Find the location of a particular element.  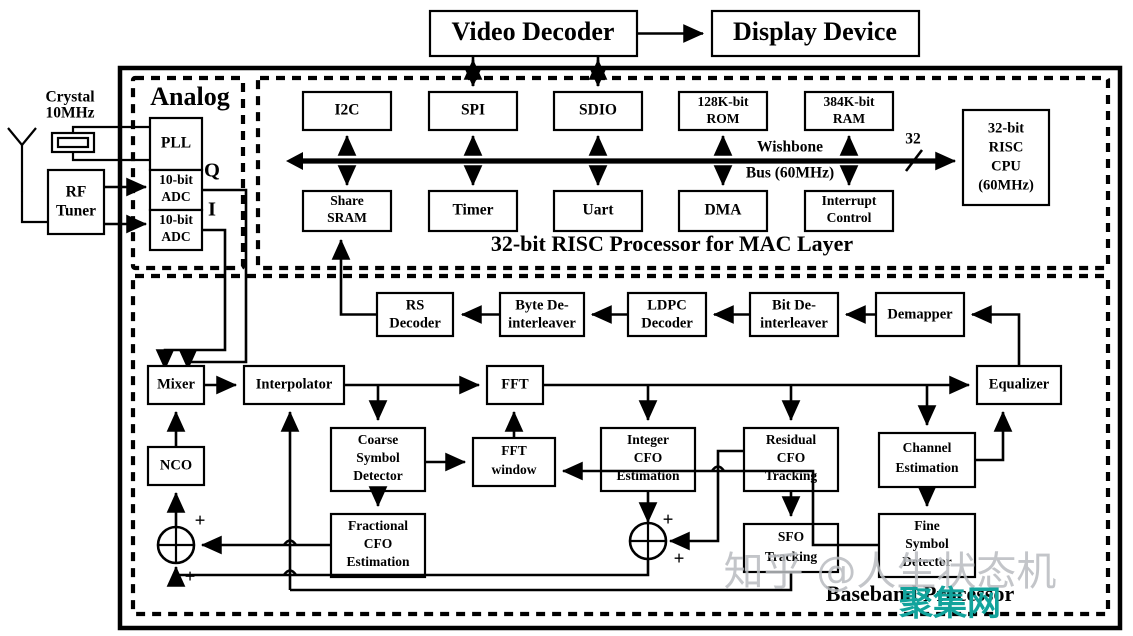

bb-b1-line1: FFT is located at coordinates (514, 450).